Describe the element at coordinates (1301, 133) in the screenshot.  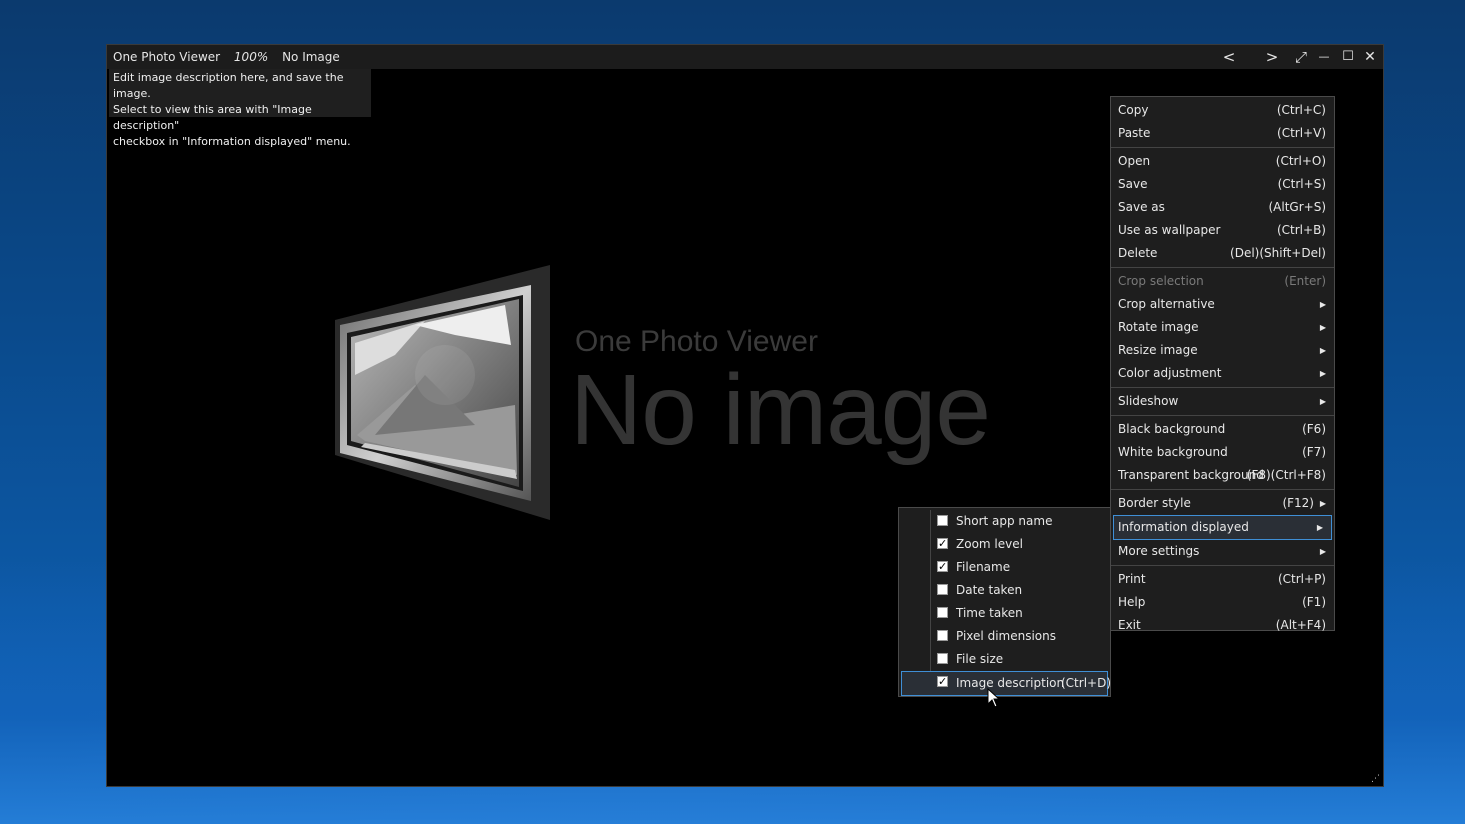
I see `menu-shortcut: (Ctrl+V)` at that location.